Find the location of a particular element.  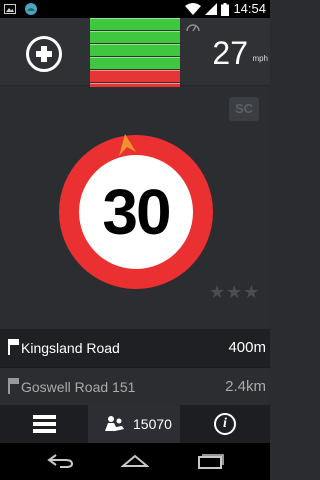

speed-limit-inner: 30 is located at coordinates (136, 212).